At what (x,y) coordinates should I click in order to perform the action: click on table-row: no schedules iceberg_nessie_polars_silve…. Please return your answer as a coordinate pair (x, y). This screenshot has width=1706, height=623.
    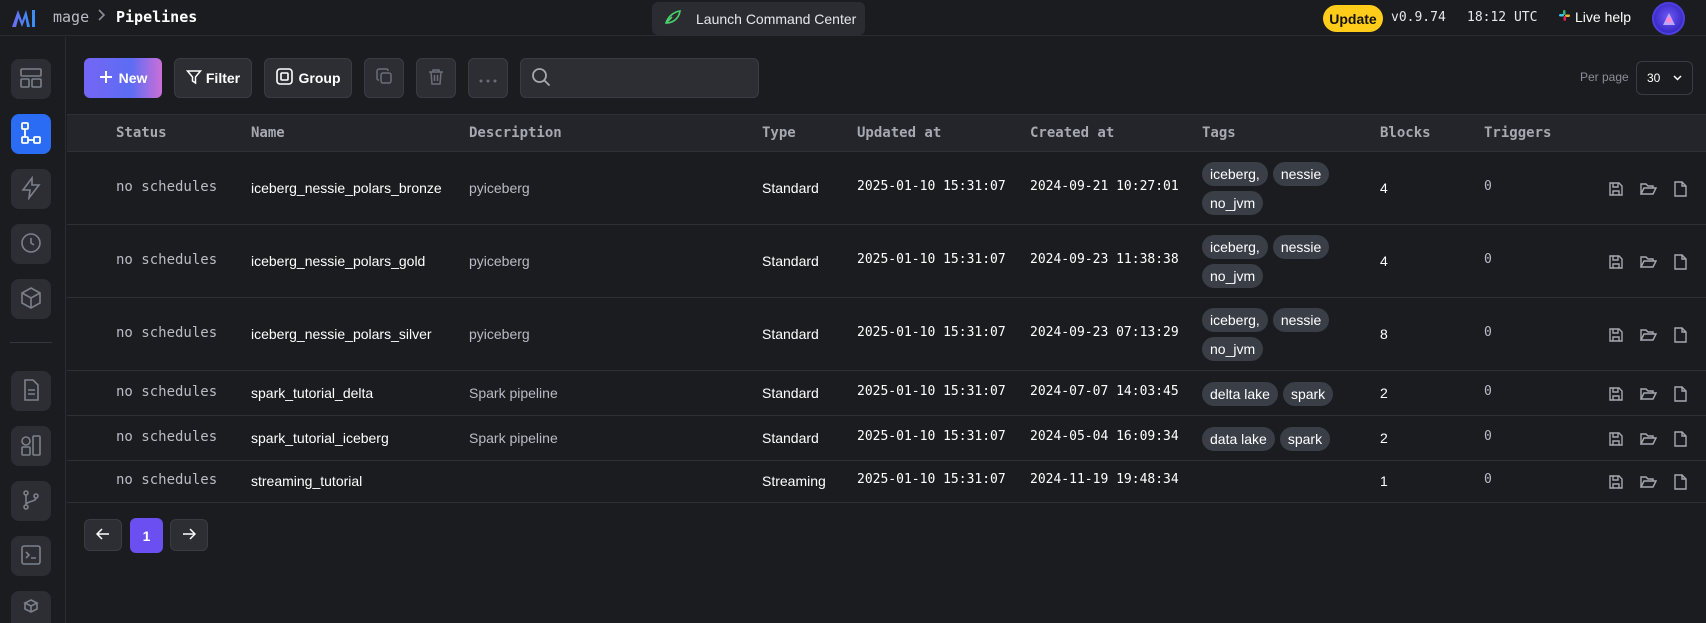
    Looking at the image, I should click on (886, 334).